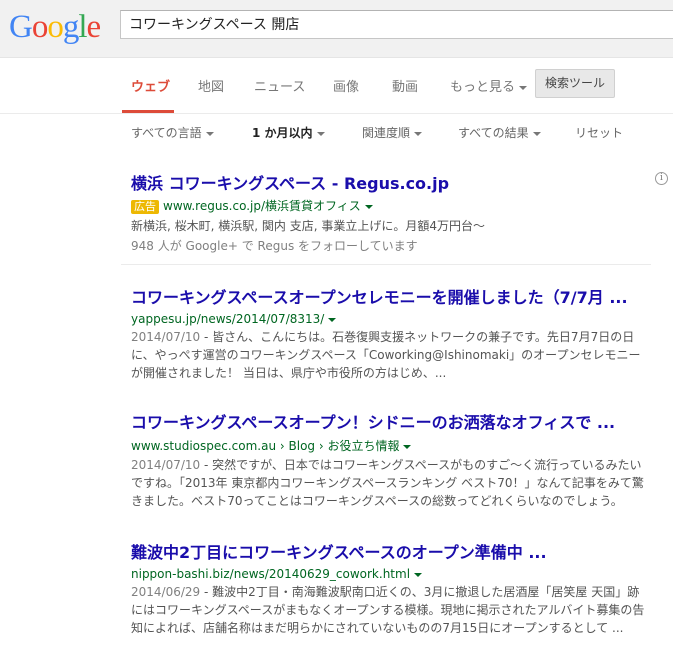 This screenshot has height=647, width=673. What do you see at coordinates (211, 85) in the screenshot?
I see `tab-maps: 地図` at bounding box center [211, 85].